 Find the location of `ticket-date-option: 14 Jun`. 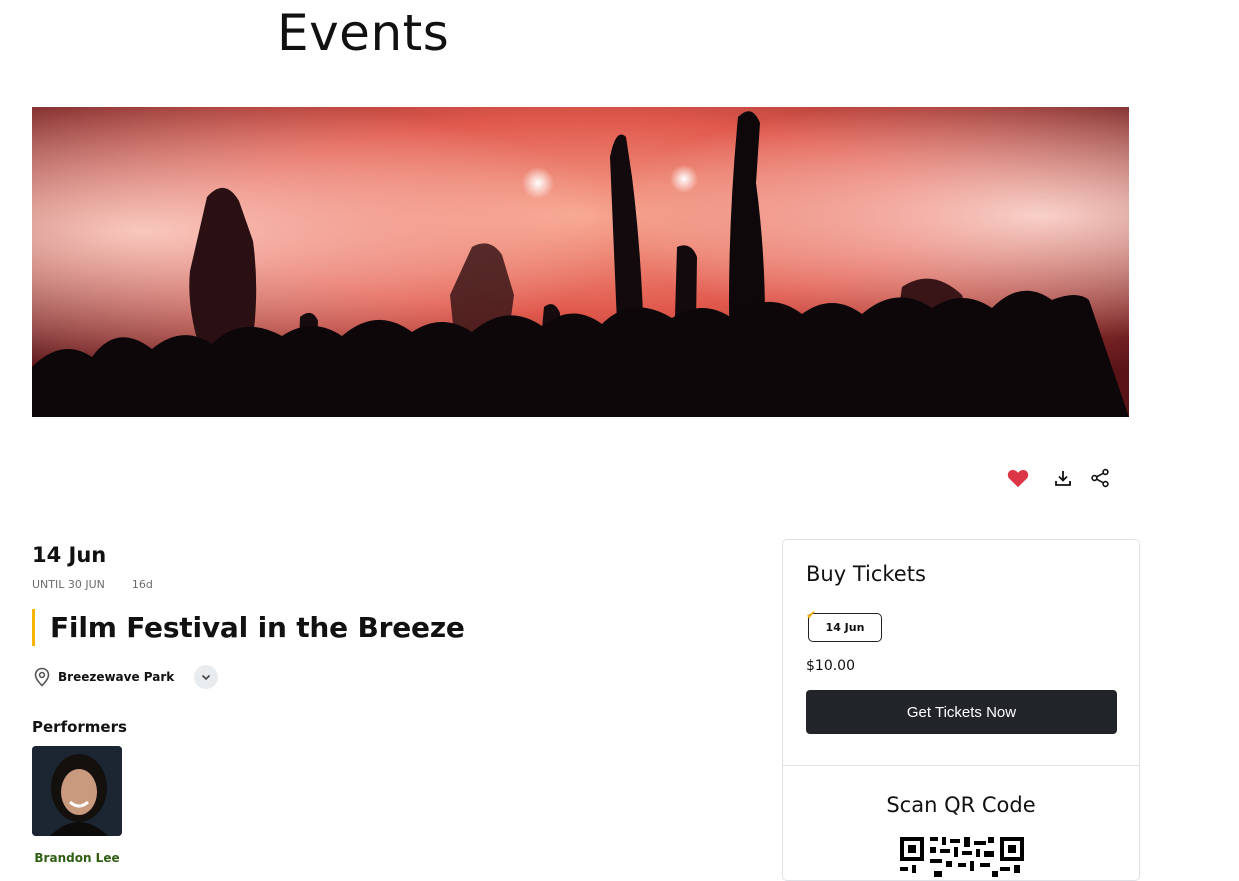

ticket-date-option: 14 Jun is located at coordinates (845, 627).